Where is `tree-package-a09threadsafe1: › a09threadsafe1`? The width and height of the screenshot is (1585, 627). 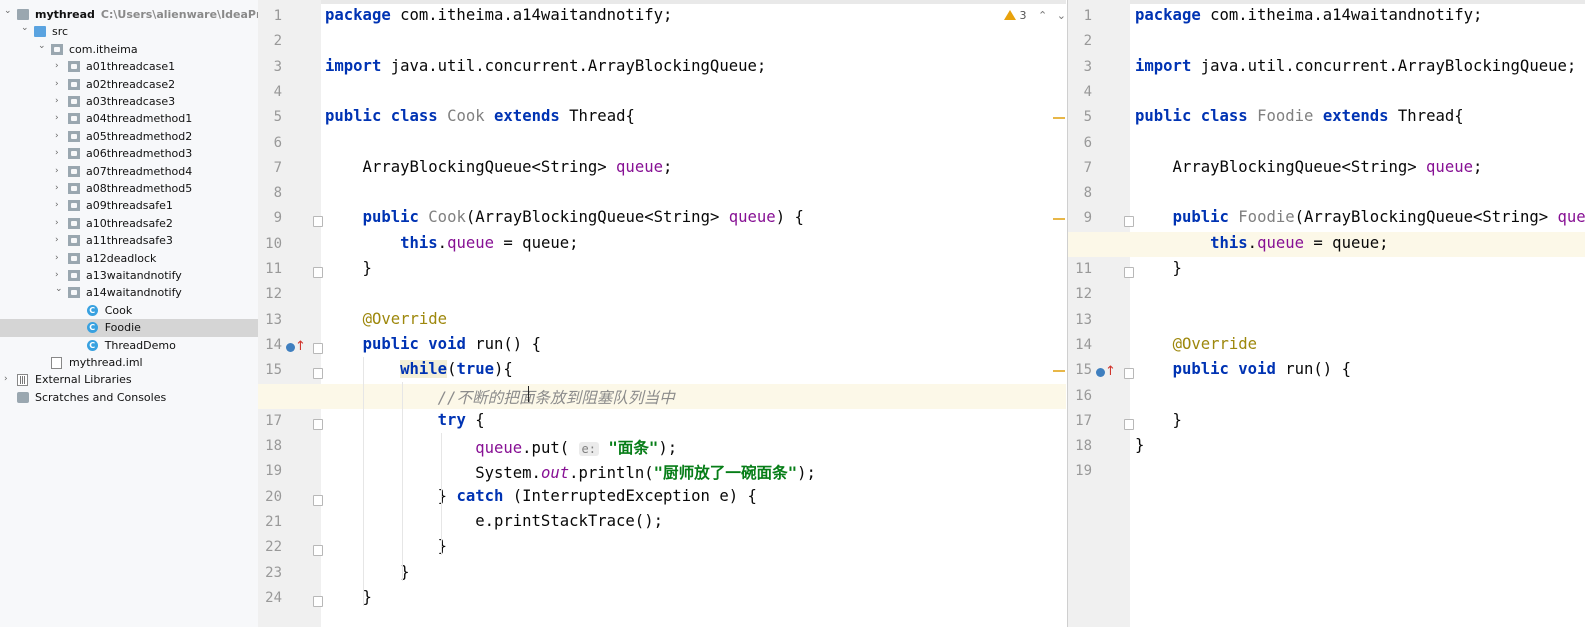
tree-package-a09threadsafe1: › a09threadsafe1 is located at coordinates (129, 205).